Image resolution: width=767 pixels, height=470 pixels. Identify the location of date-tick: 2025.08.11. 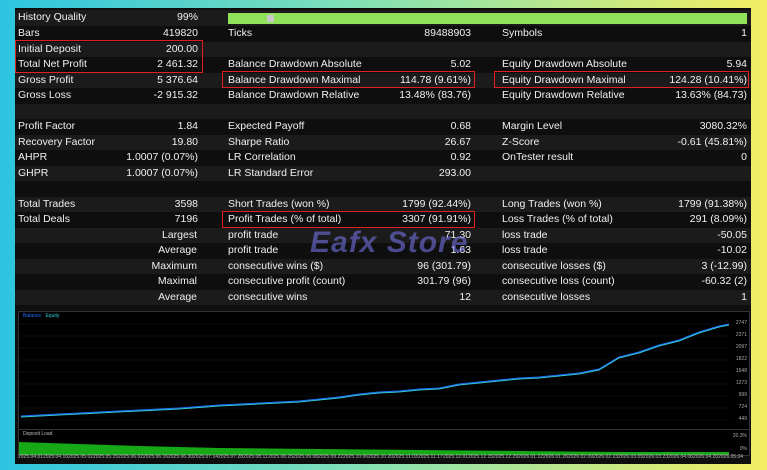
(255, 457).